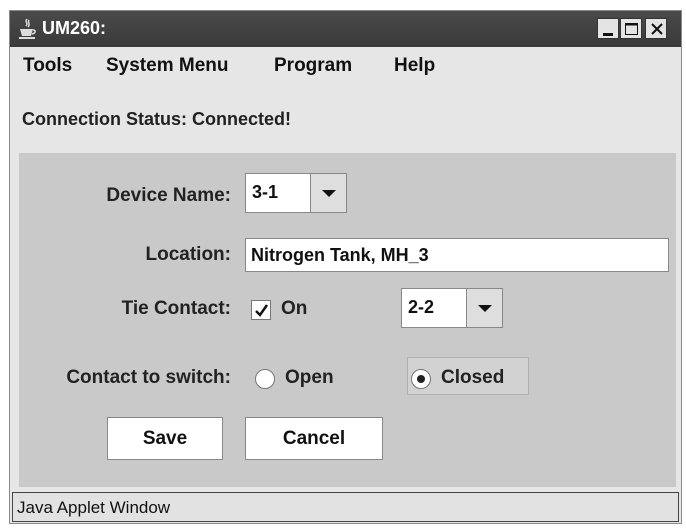  I want to click on close-button, so click(656, 28).